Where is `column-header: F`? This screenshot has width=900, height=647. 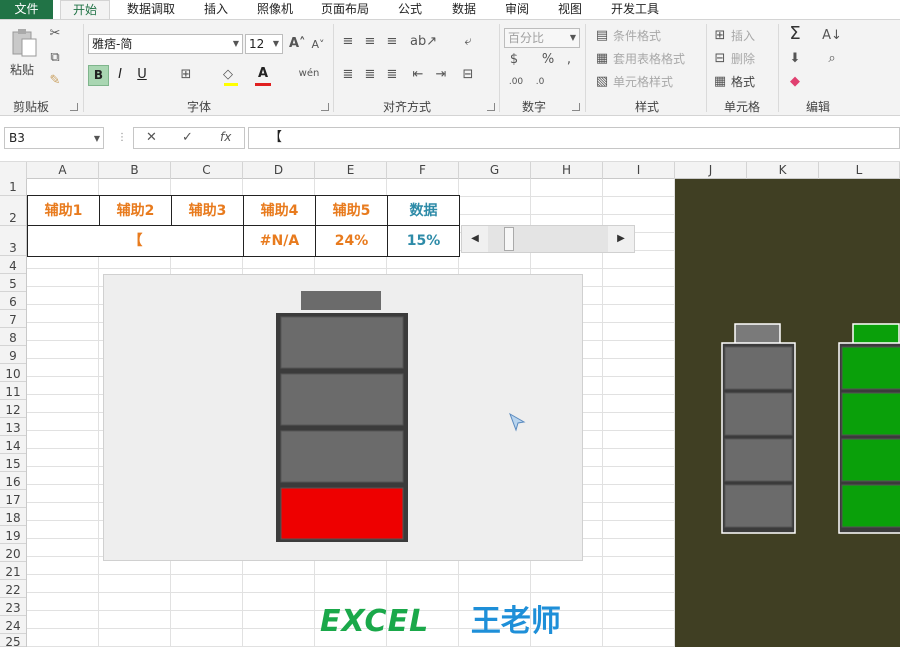 column-header: F is located at coordinates (423, 170).